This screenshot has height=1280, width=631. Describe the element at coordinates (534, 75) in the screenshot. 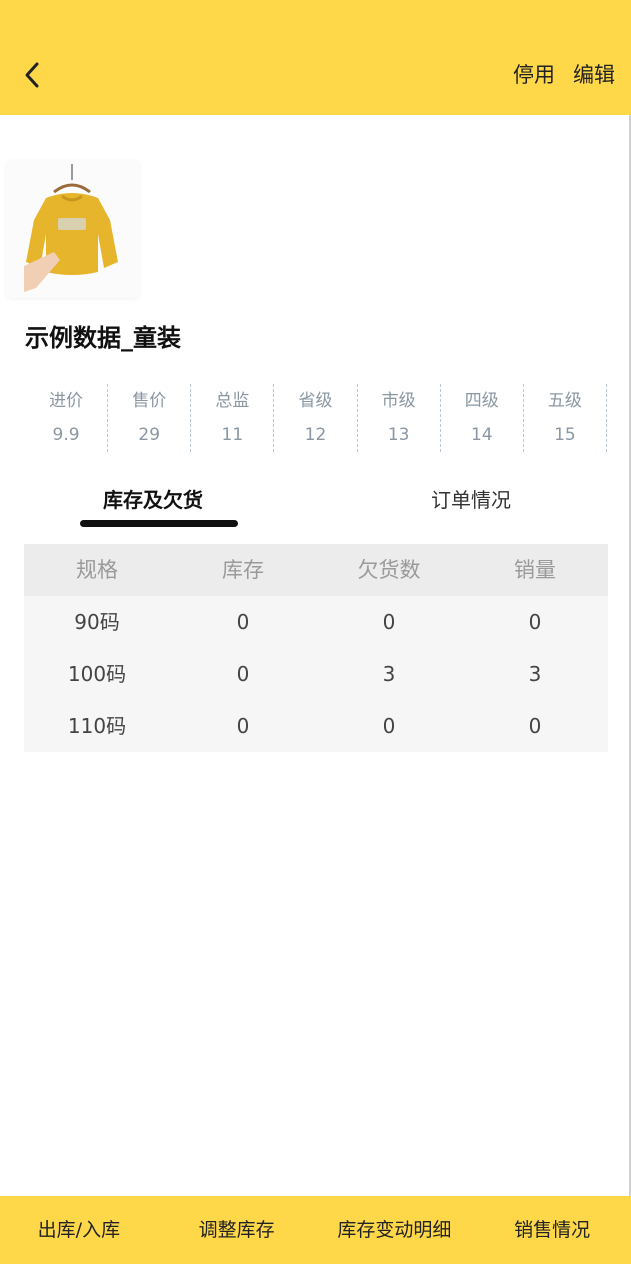

I see `disable-button: 停用` at that location.